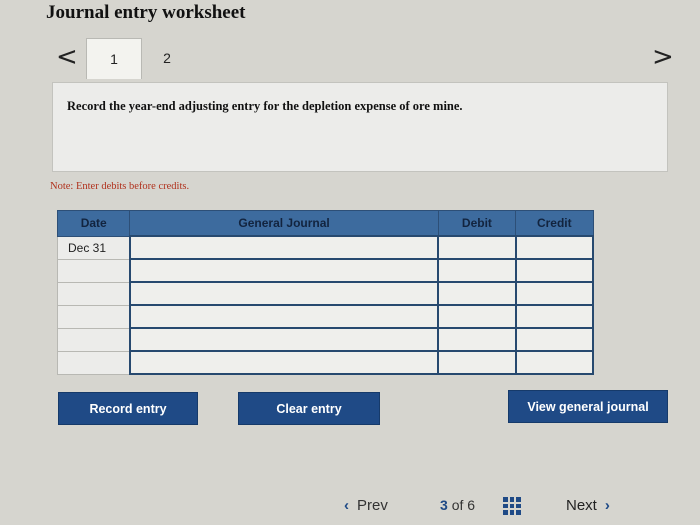 The width and height of the screenshot is (700, 525). I want to click on grid-icon, so click(512, 506).